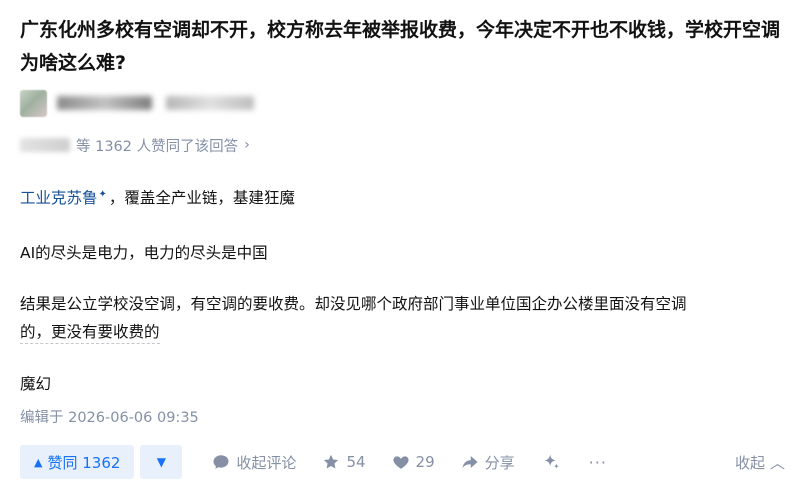  I want to click on blurred-author-bio, so click(210, 103).